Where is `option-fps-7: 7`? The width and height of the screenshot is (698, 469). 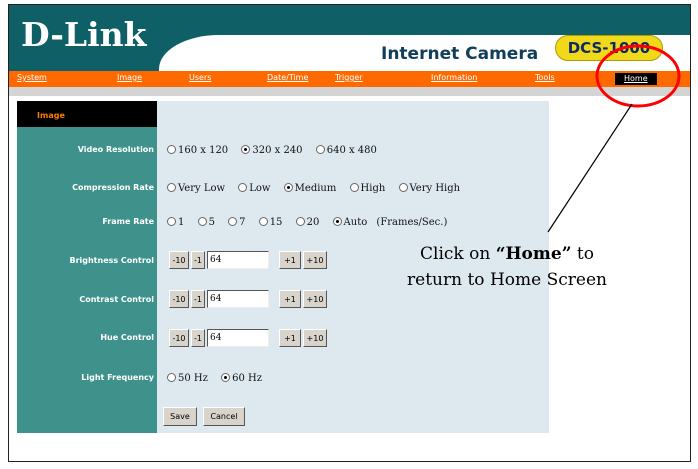 option-fps-7: 7 is located at coordinates (237, 222).